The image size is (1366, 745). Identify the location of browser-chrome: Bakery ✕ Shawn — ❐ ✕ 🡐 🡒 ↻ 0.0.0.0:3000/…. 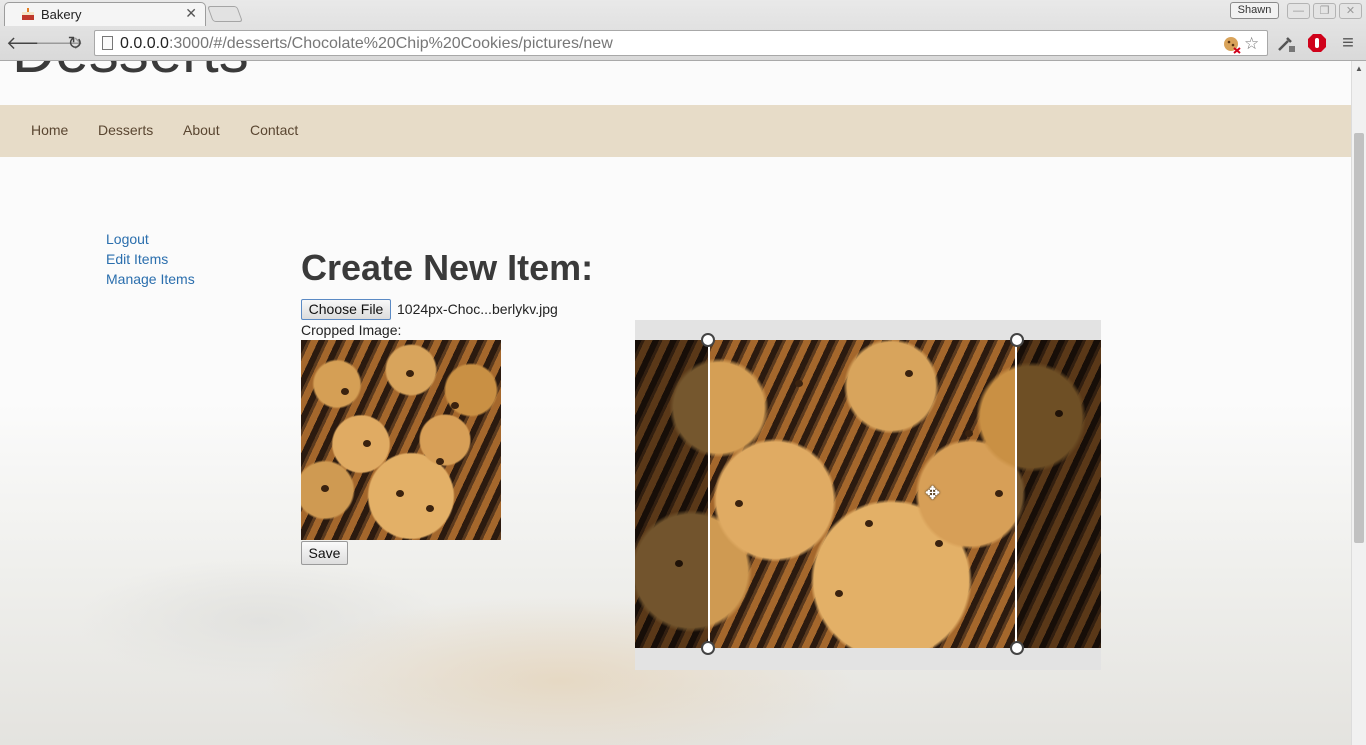
(683, 30).